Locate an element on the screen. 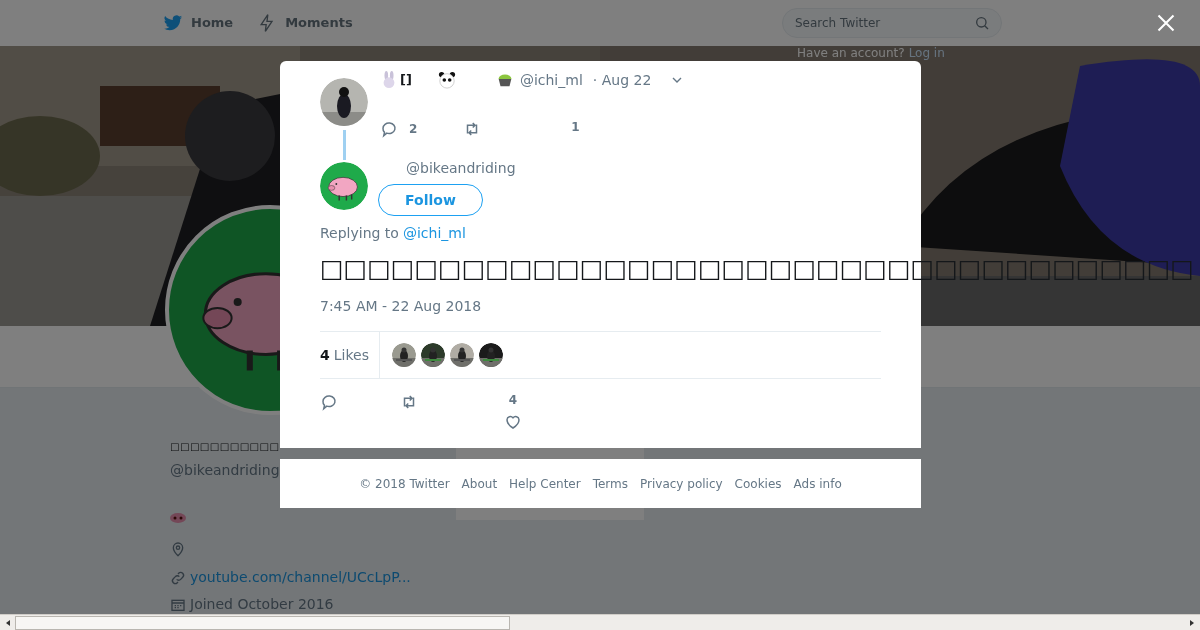 Image resolution: width=1200 pixels, height=630 pixels. reply-icon is located at coordinates (329, 402).